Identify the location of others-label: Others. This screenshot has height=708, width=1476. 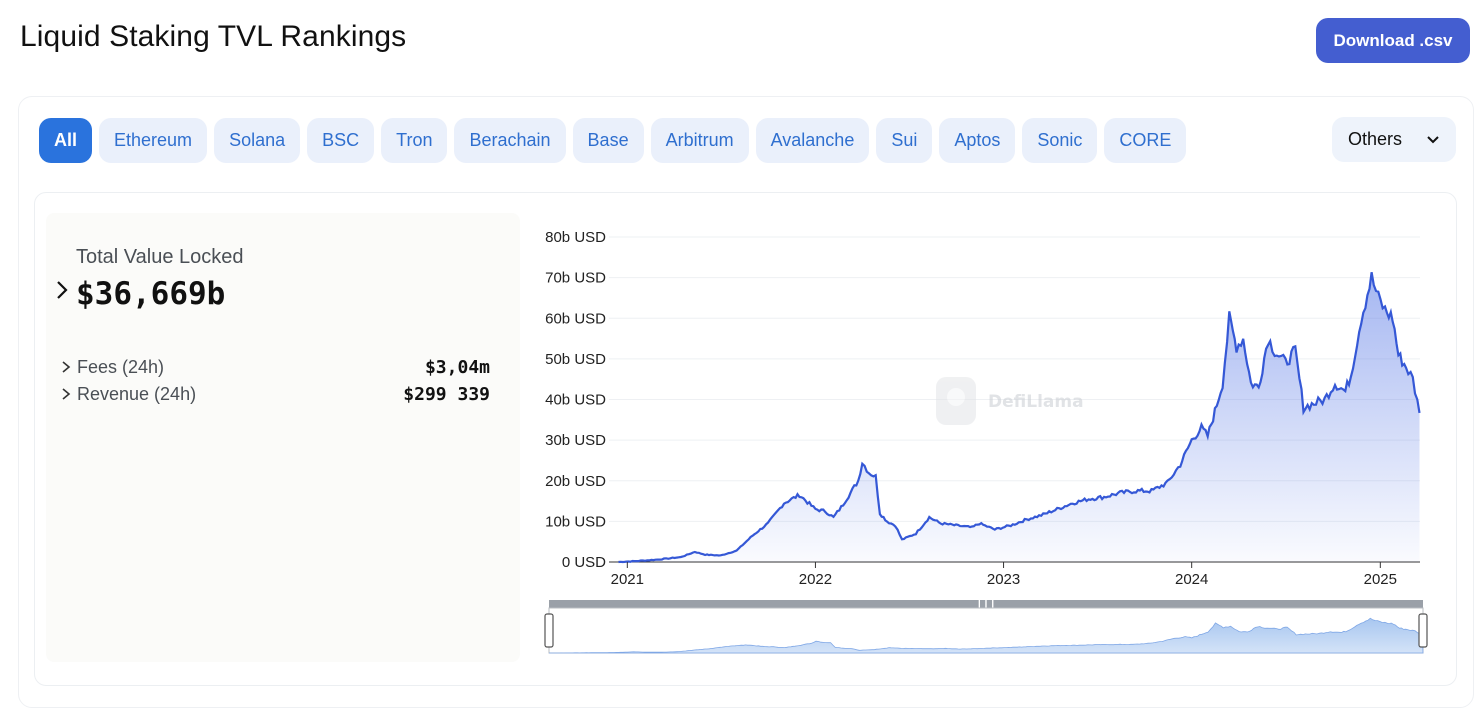
(1375, 139).